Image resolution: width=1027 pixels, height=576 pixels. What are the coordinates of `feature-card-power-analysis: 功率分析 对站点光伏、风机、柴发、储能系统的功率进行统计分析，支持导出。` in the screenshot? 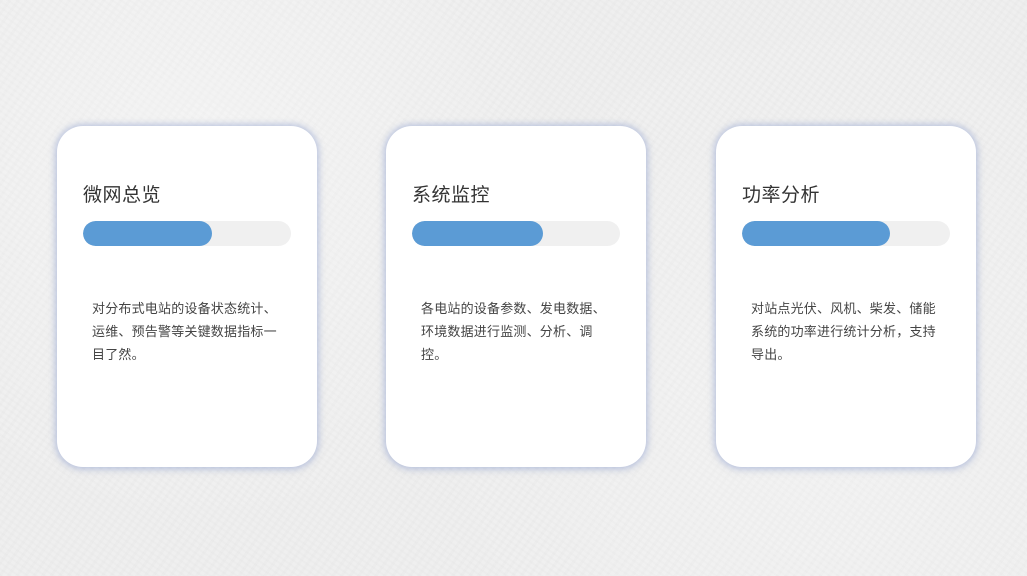 It's located at (846, 296).